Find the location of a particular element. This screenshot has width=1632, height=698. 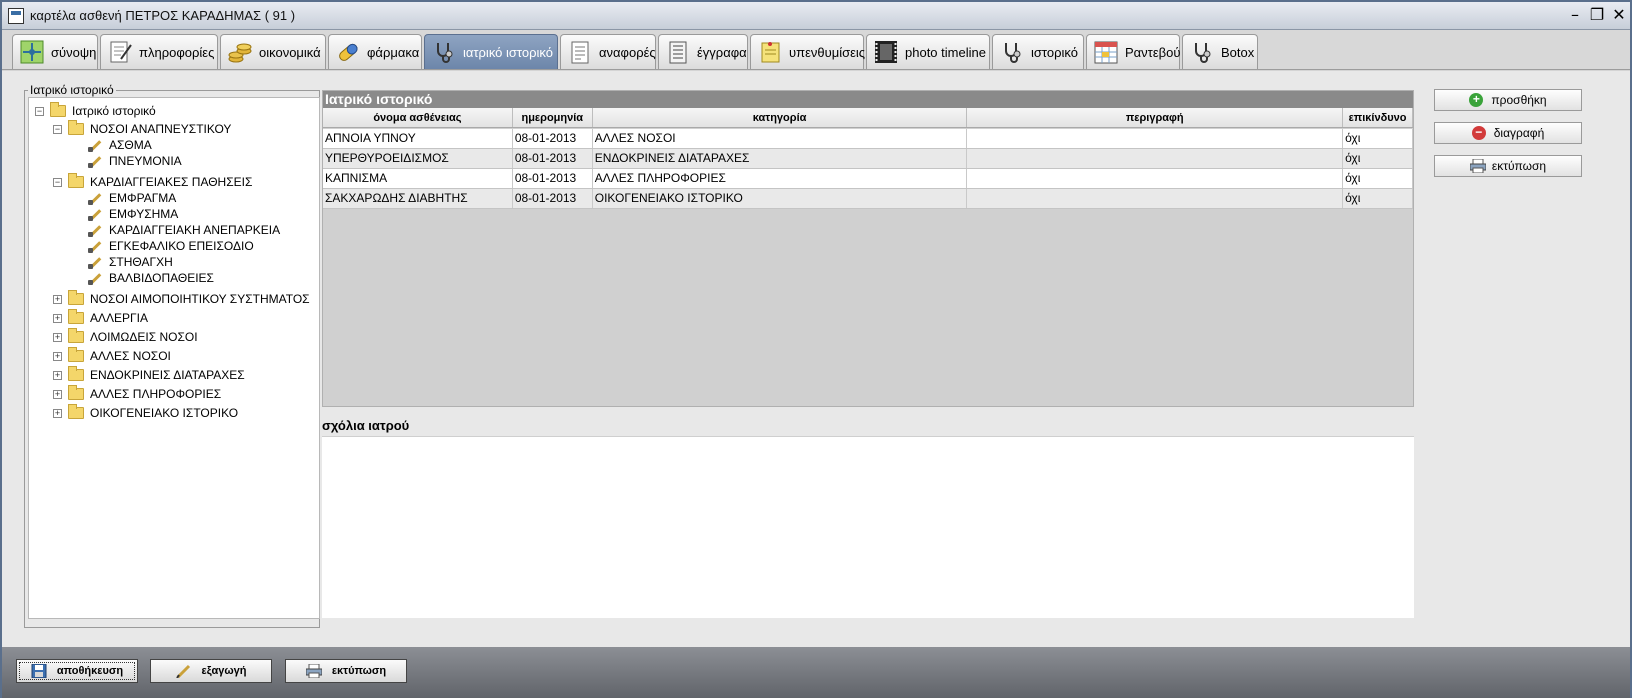

tab-history: ιστορικό is located at coordinates (1038, 51).